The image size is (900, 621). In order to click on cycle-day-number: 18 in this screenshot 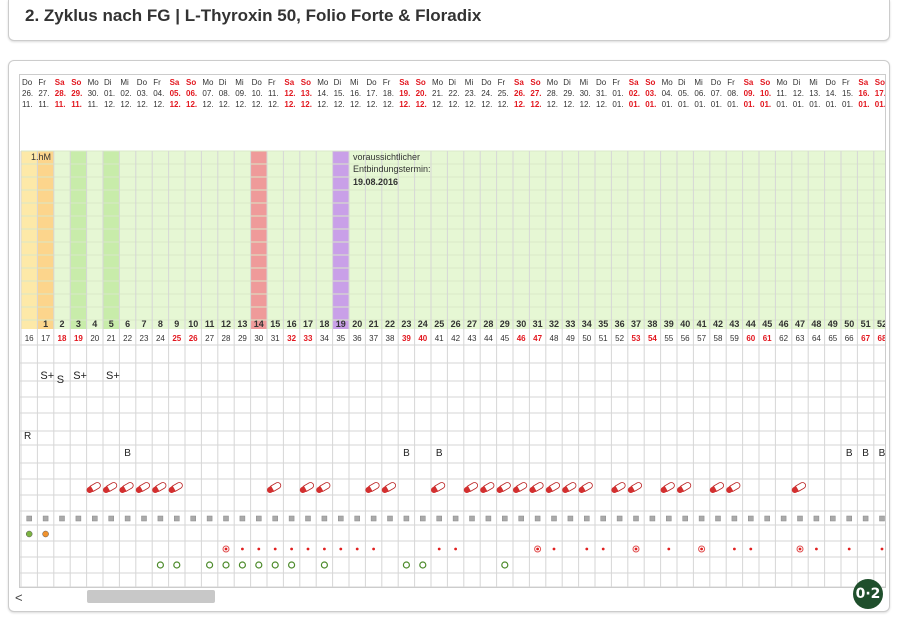, I will do `click(324, 324)`.